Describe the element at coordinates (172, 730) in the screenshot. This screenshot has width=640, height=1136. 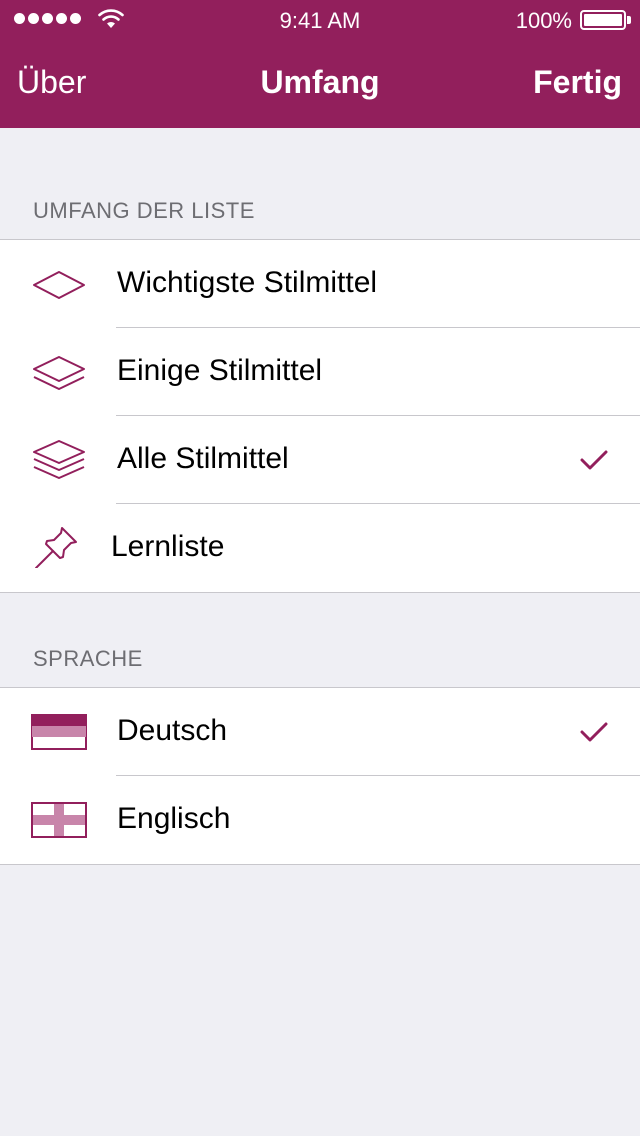
I see `list-item-label: Deutsch` at that location.